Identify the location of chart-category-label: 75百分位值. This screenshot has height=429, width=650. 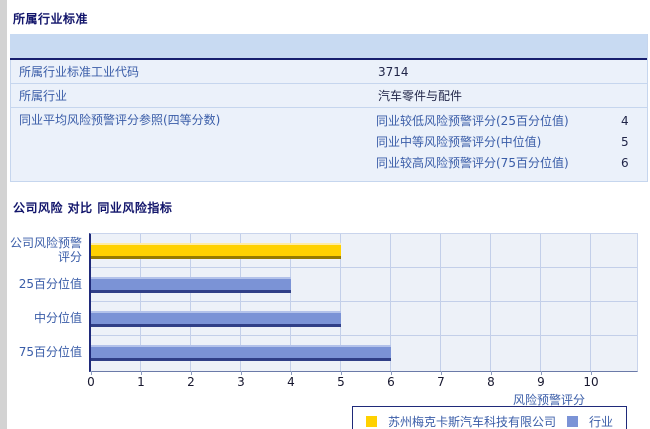
(50, 352).